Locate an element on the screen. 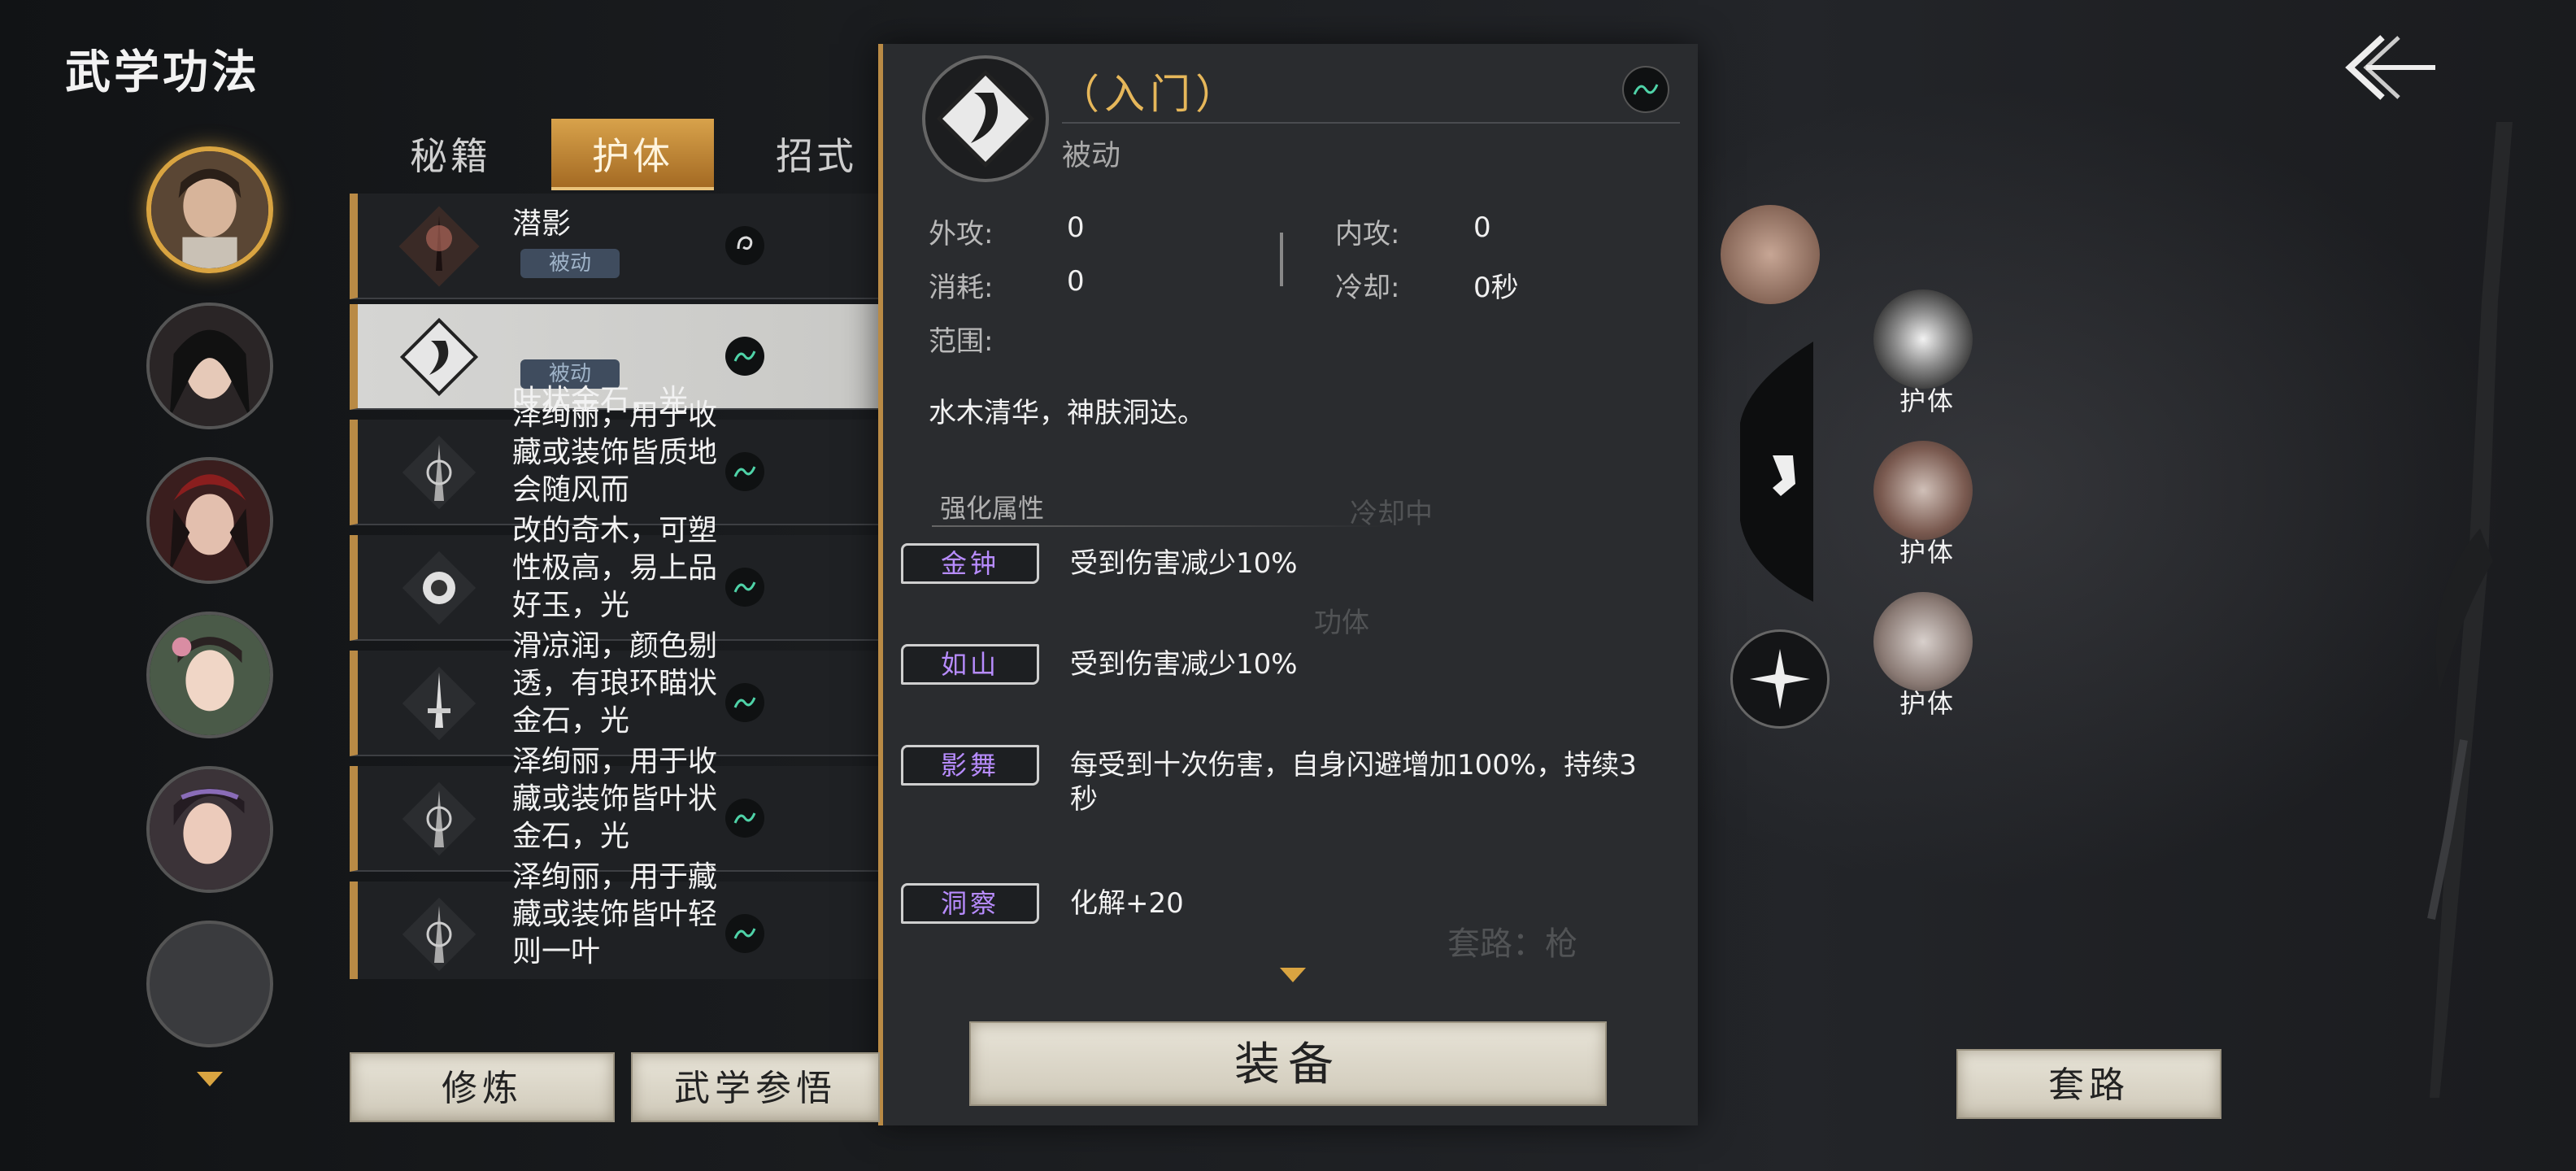  skill-description: 水木清华，神肤洞达。 is located at coordinates (1067, 413).